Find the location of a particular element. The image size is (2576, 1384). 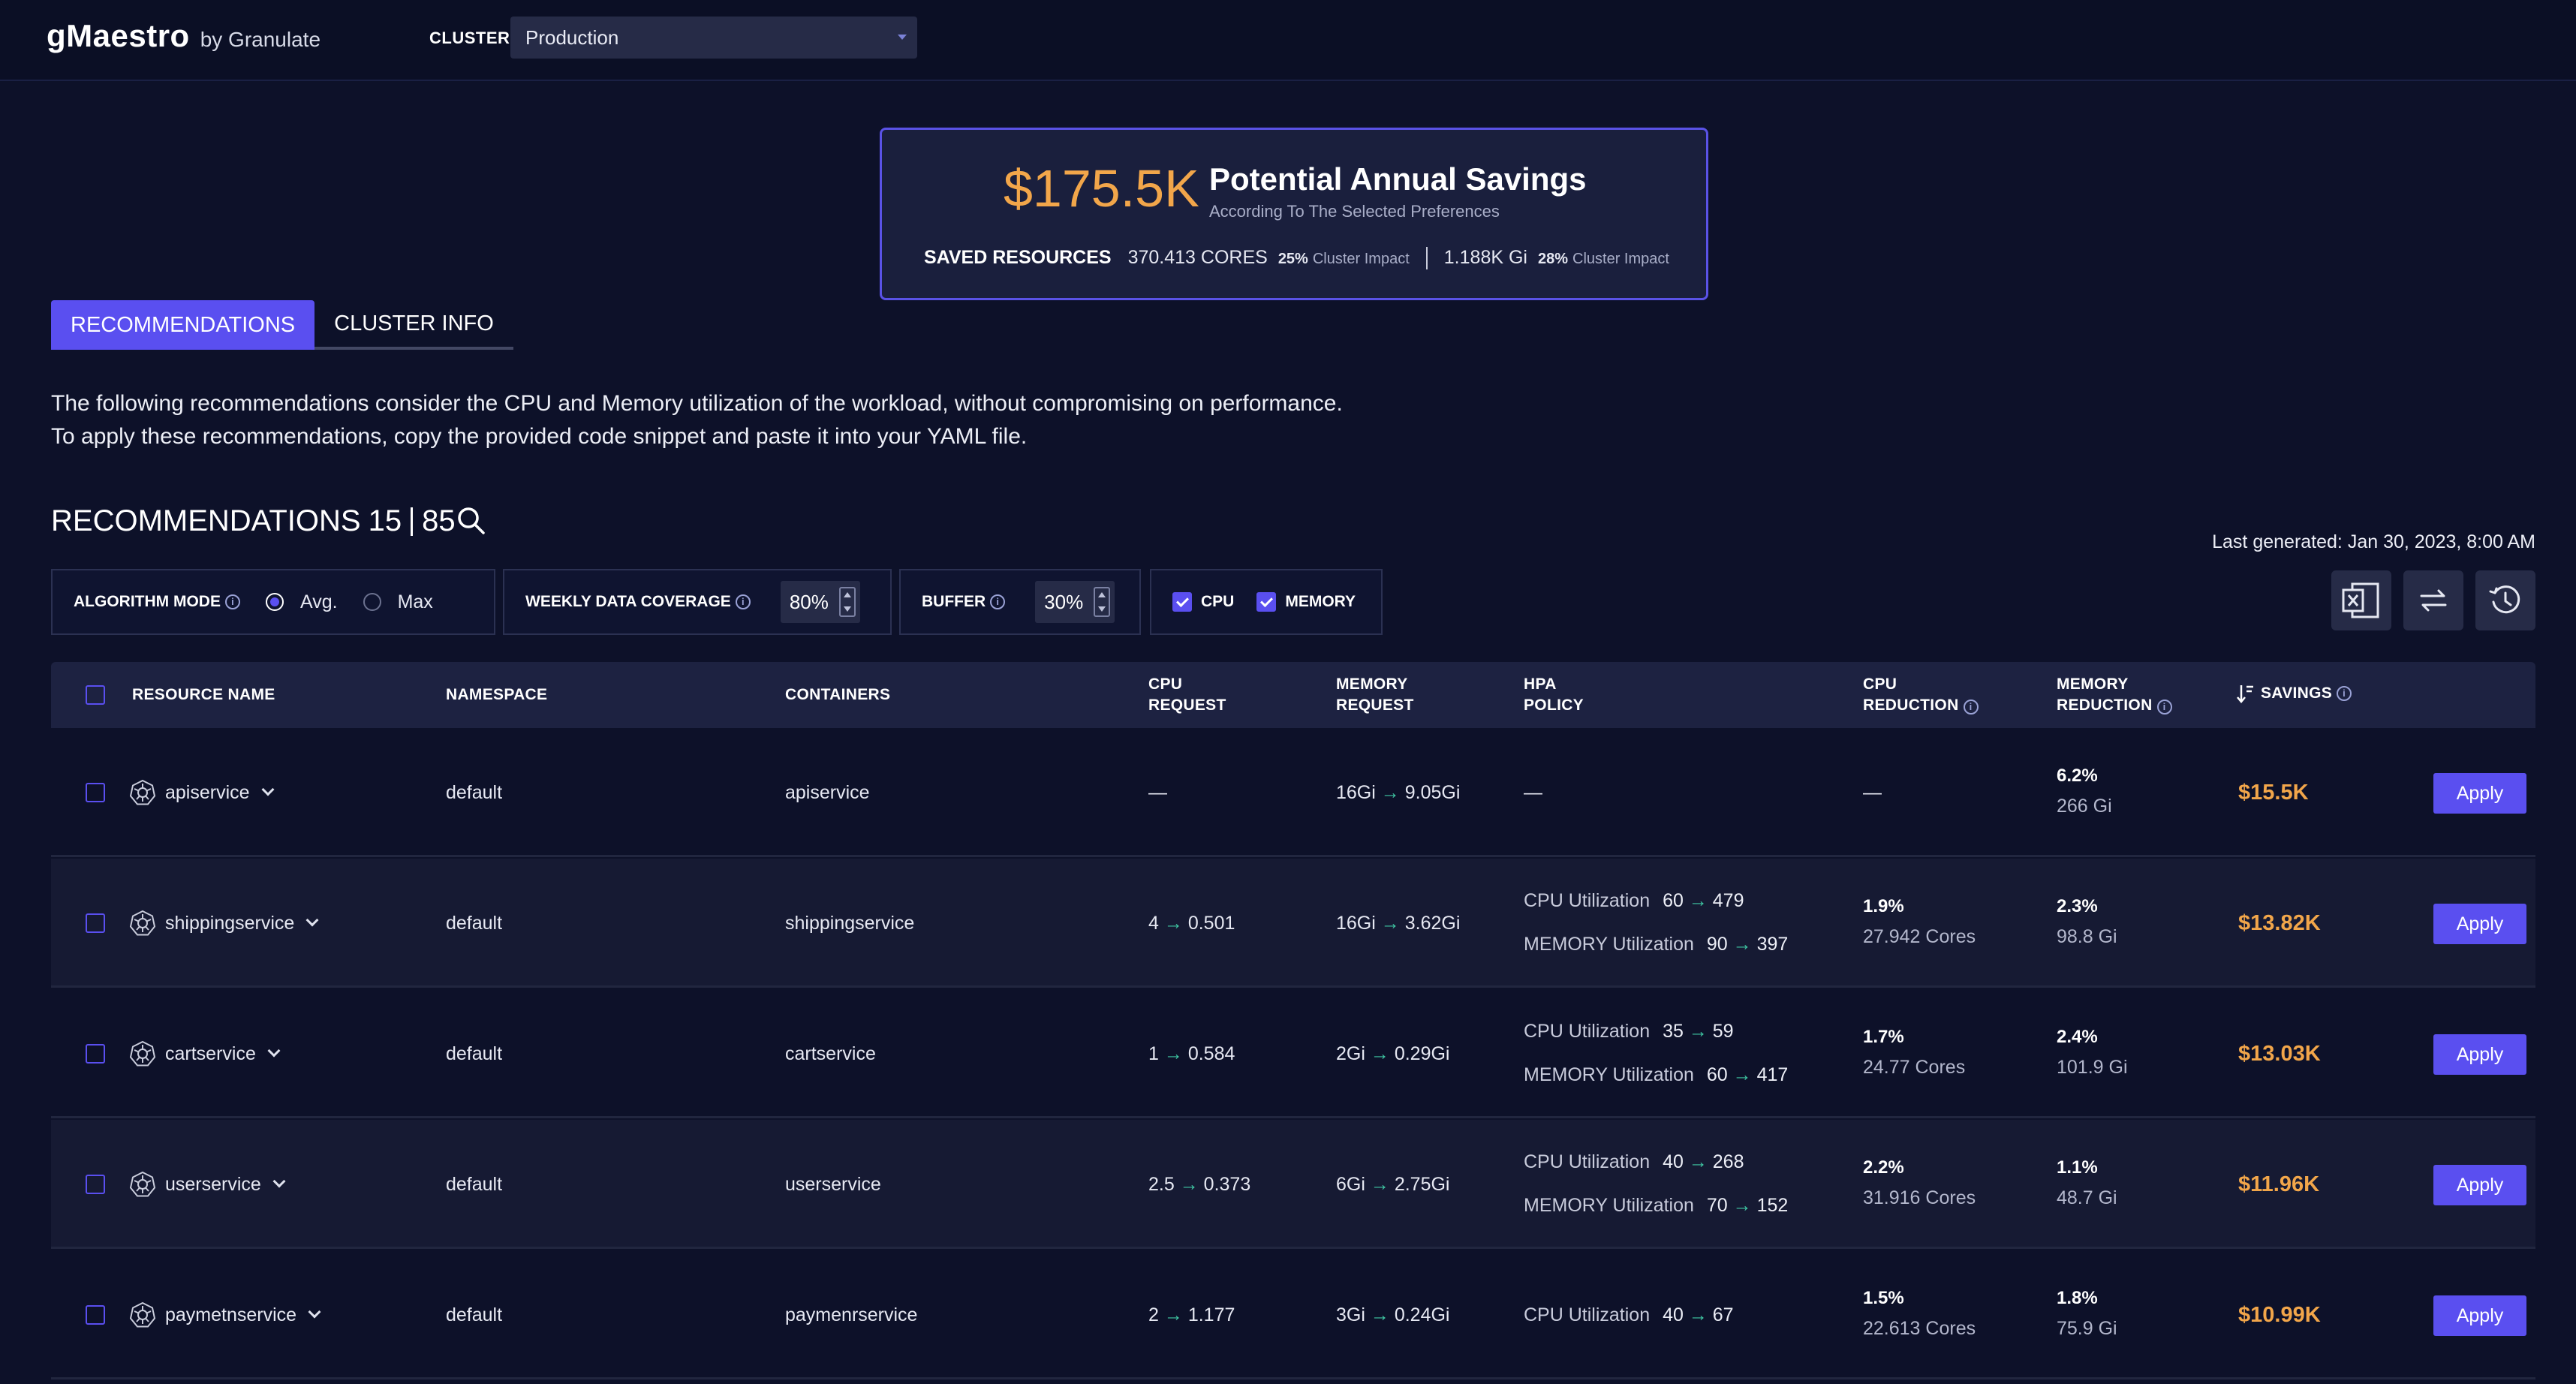

hpa-cpu-from: 60 is located at coordinates (1673, 900).